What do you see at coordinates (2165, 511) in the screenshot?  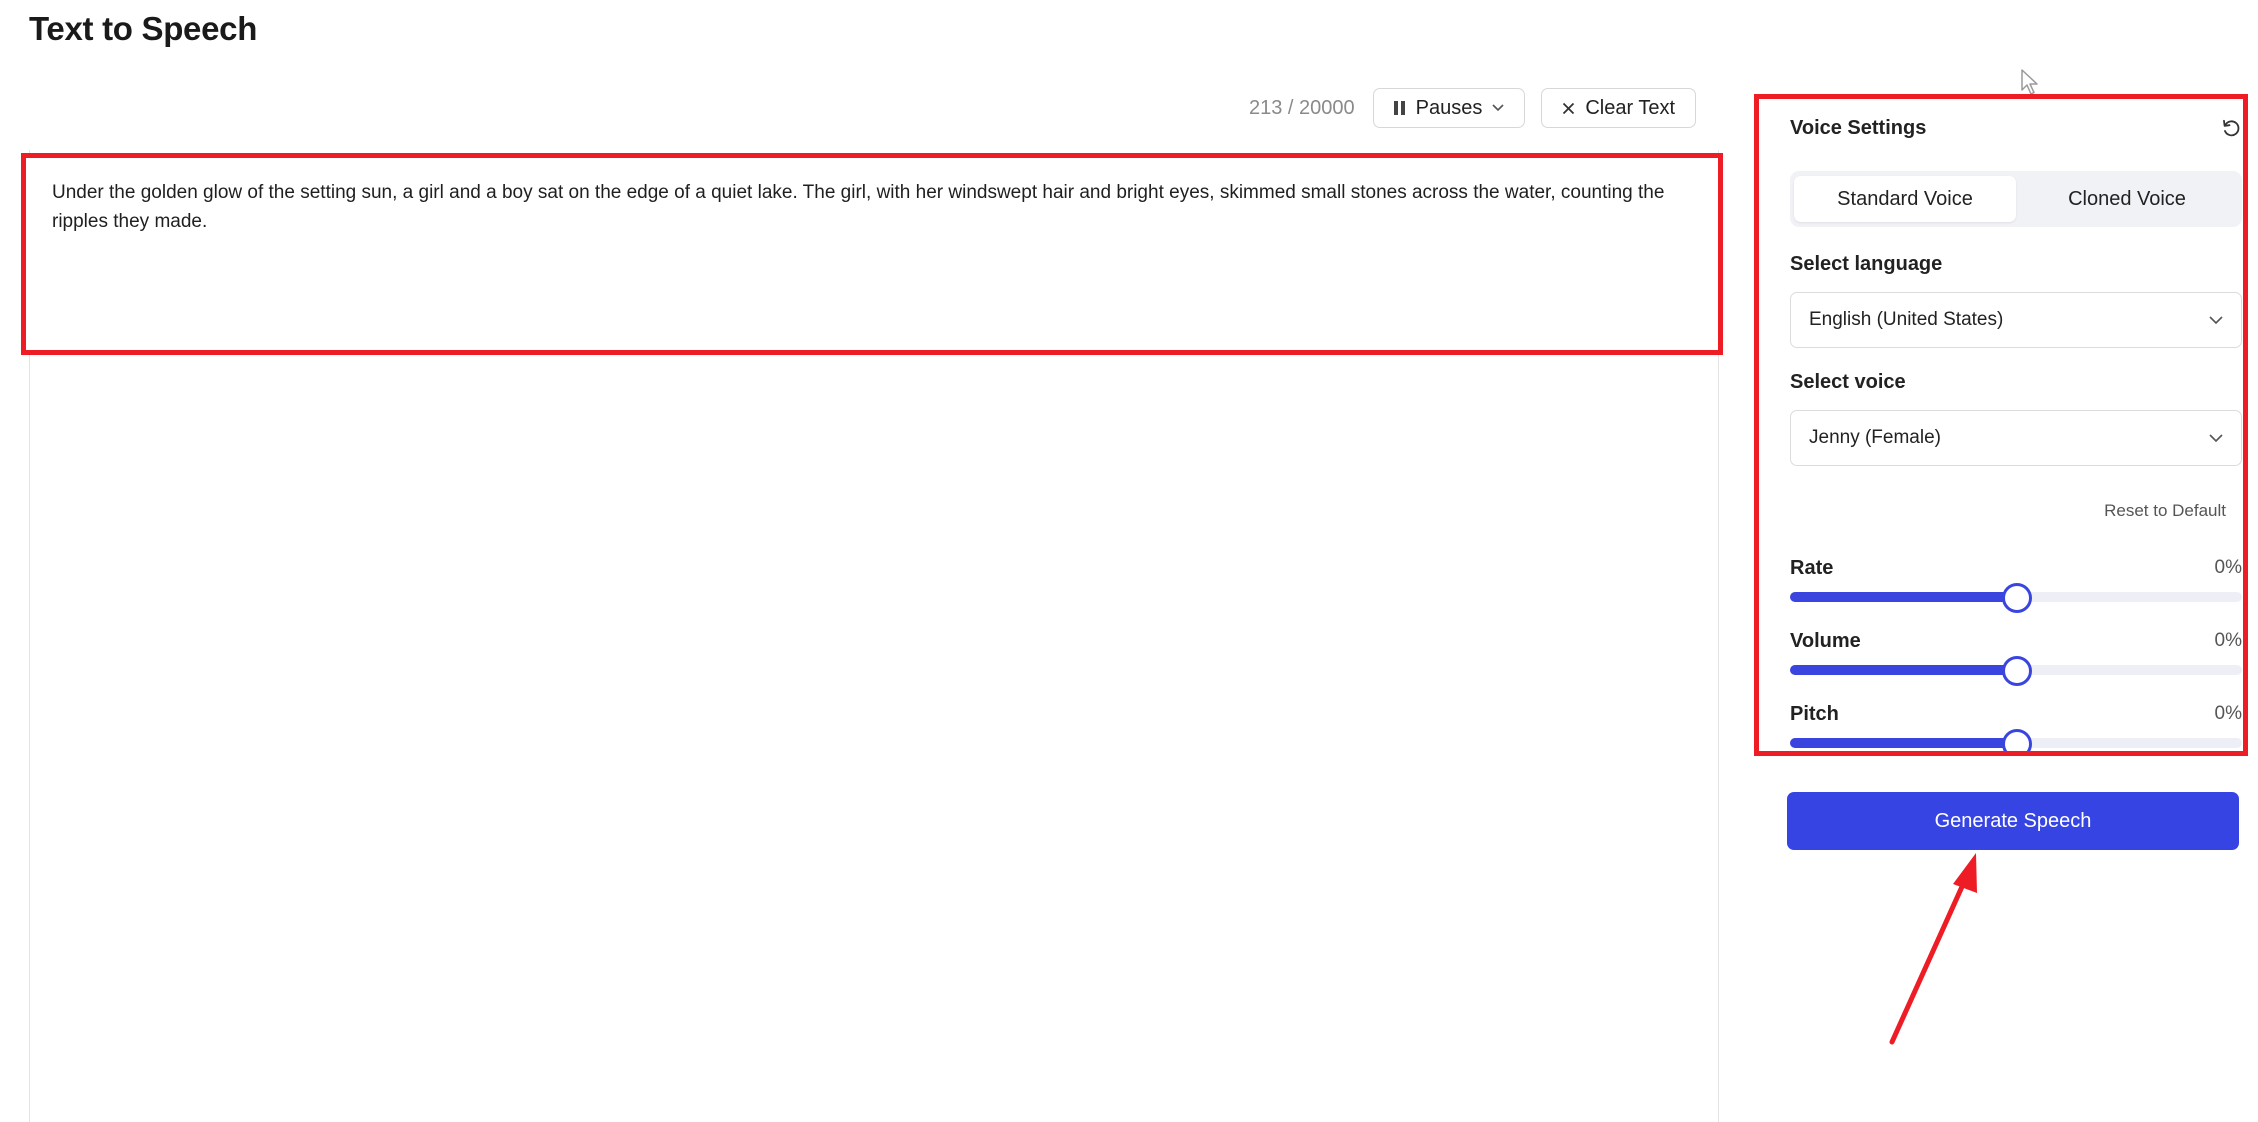 I see `reset-to-default-link: Reset to Default` at bounding box center [2165, 511].